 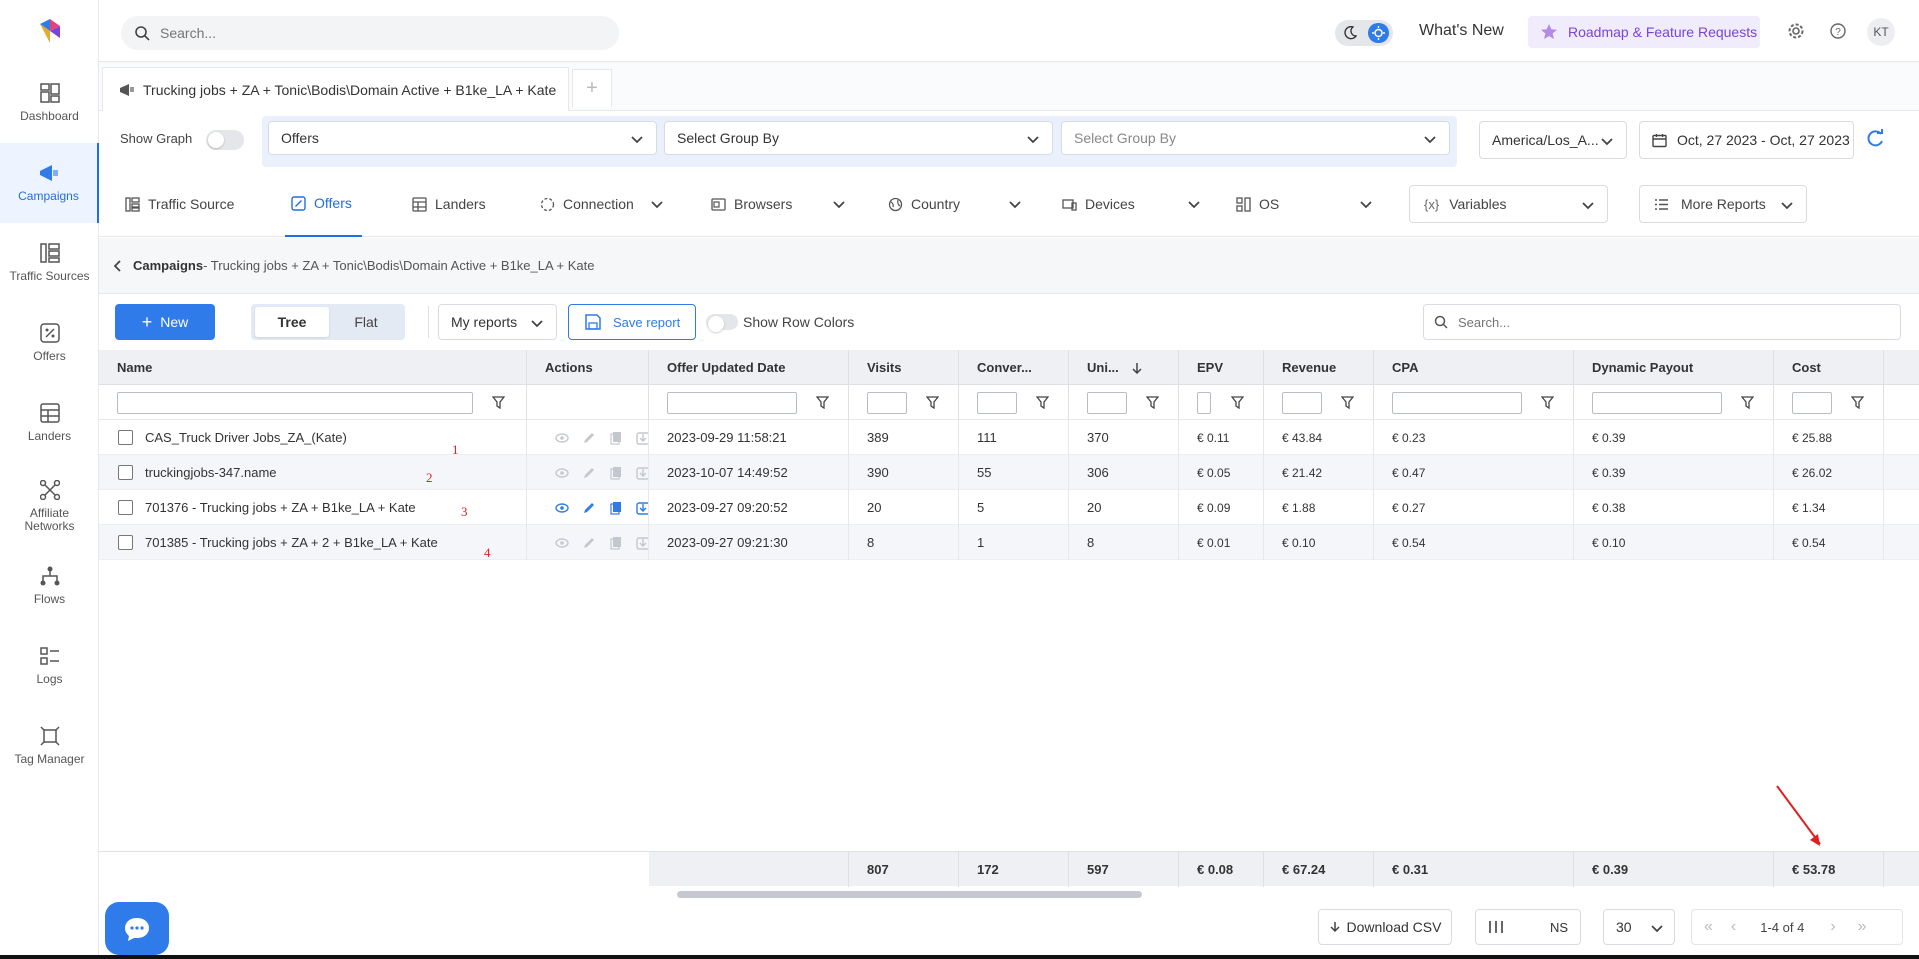 I want to click on offer-name: truckingjobs-347.name, so click(x=211, y=472).